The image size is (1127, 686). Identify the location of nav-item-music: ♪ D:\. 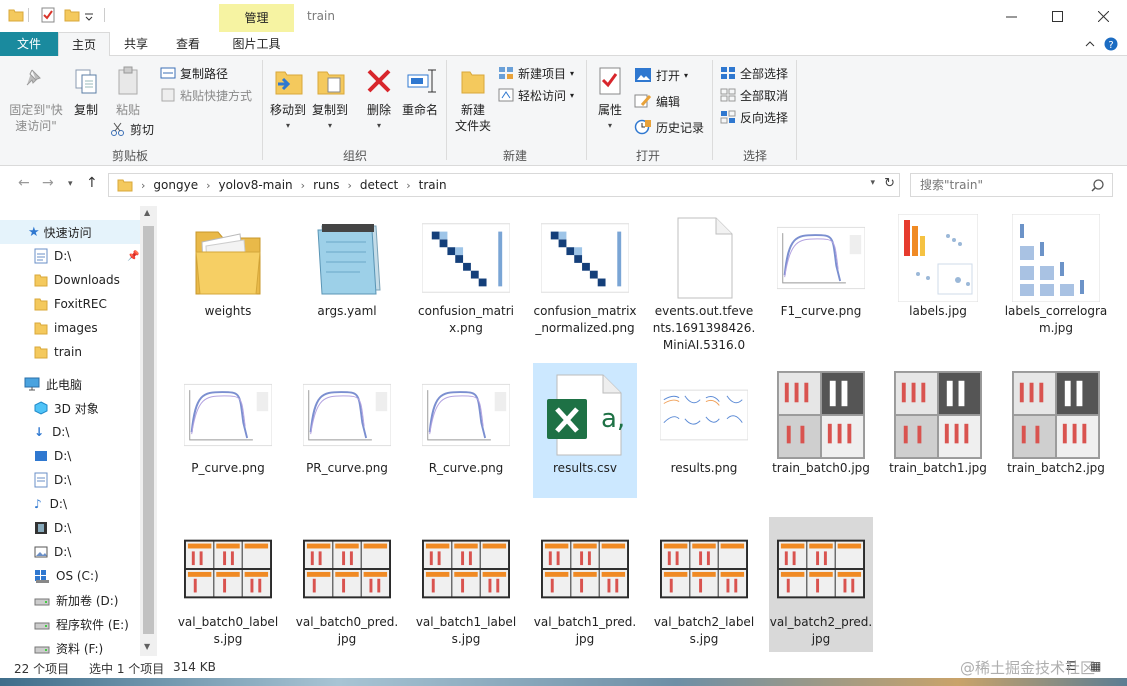
(70, 504).